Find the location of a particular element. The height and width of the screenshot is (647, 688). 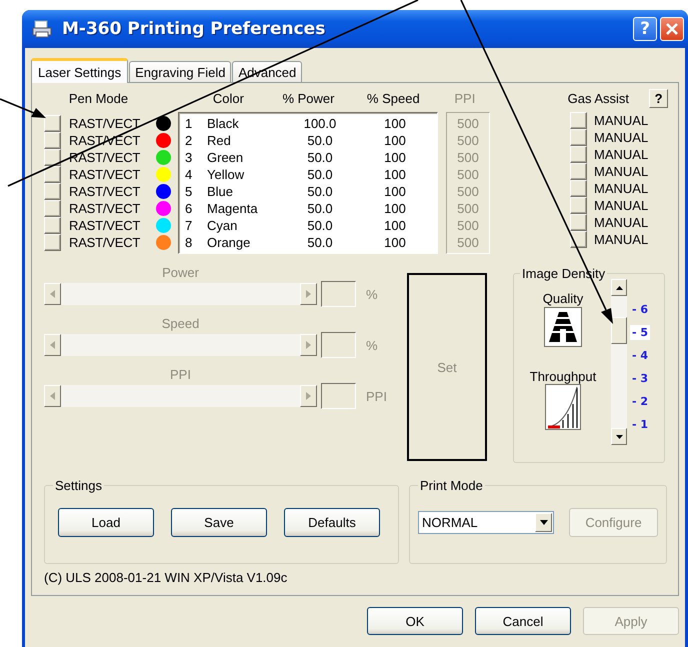

pen-number: 5 is located at coordinates (189, 191).